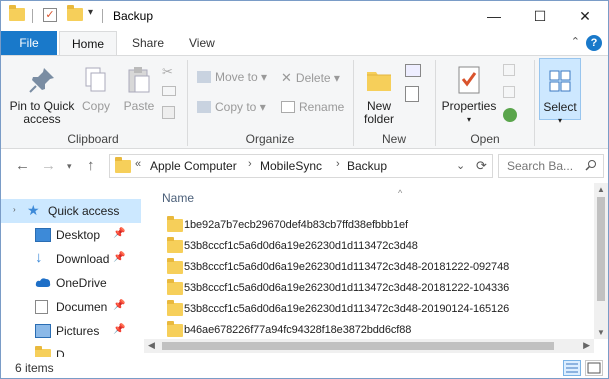 This screenshot has width=609, height=379. Describe the element at coordinates (50, 15) in the screenshot. I see `properties-quick-icon: ✓` at that location.